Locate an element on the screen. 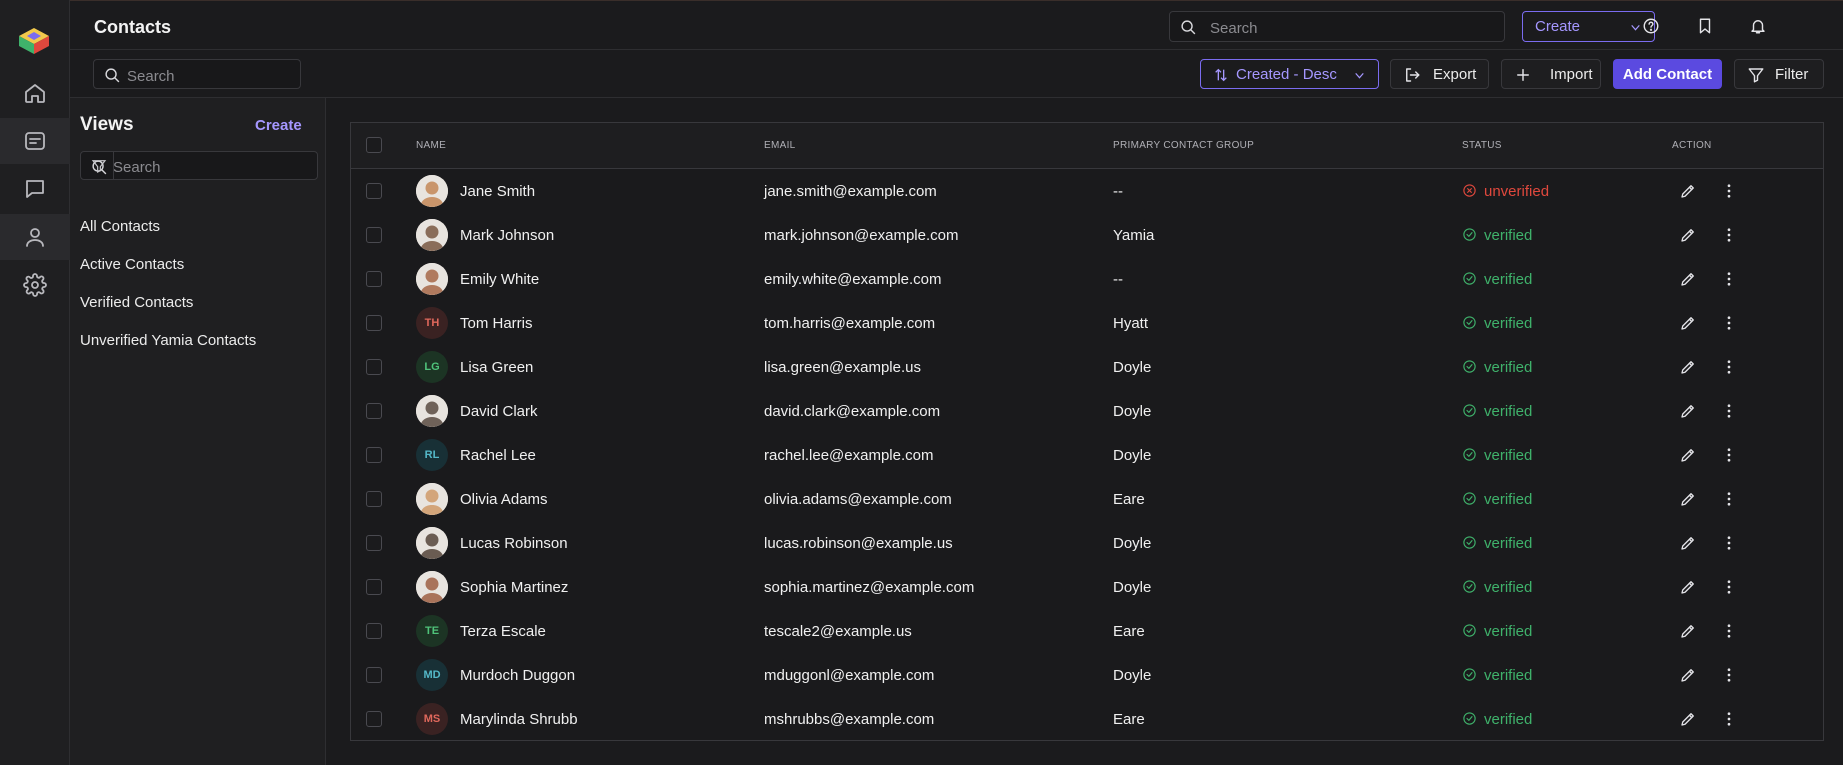 Image resolution: width=1843 pixels, height=765 pixels. nav-settings is located at coordinates (35, 285).